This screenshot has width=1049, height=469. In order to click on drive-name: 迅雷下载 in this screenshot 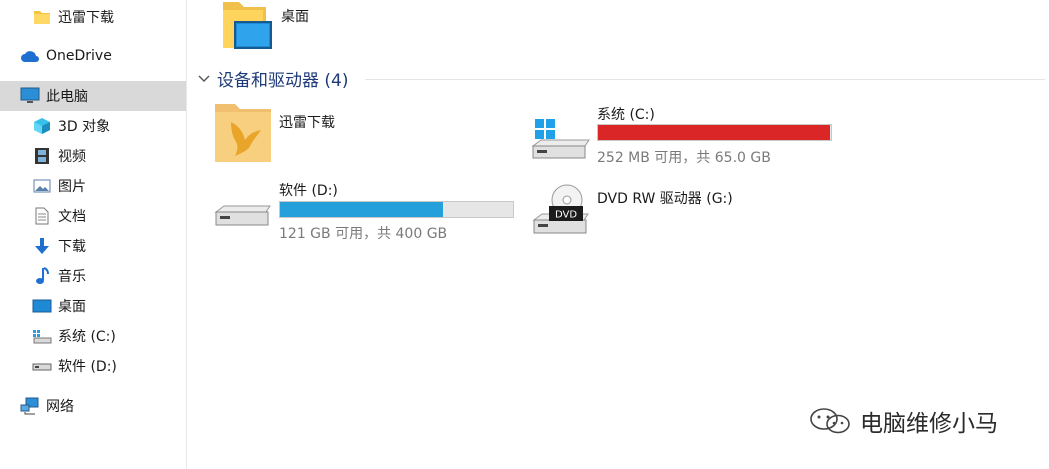, I will do `click(307, 123)`.